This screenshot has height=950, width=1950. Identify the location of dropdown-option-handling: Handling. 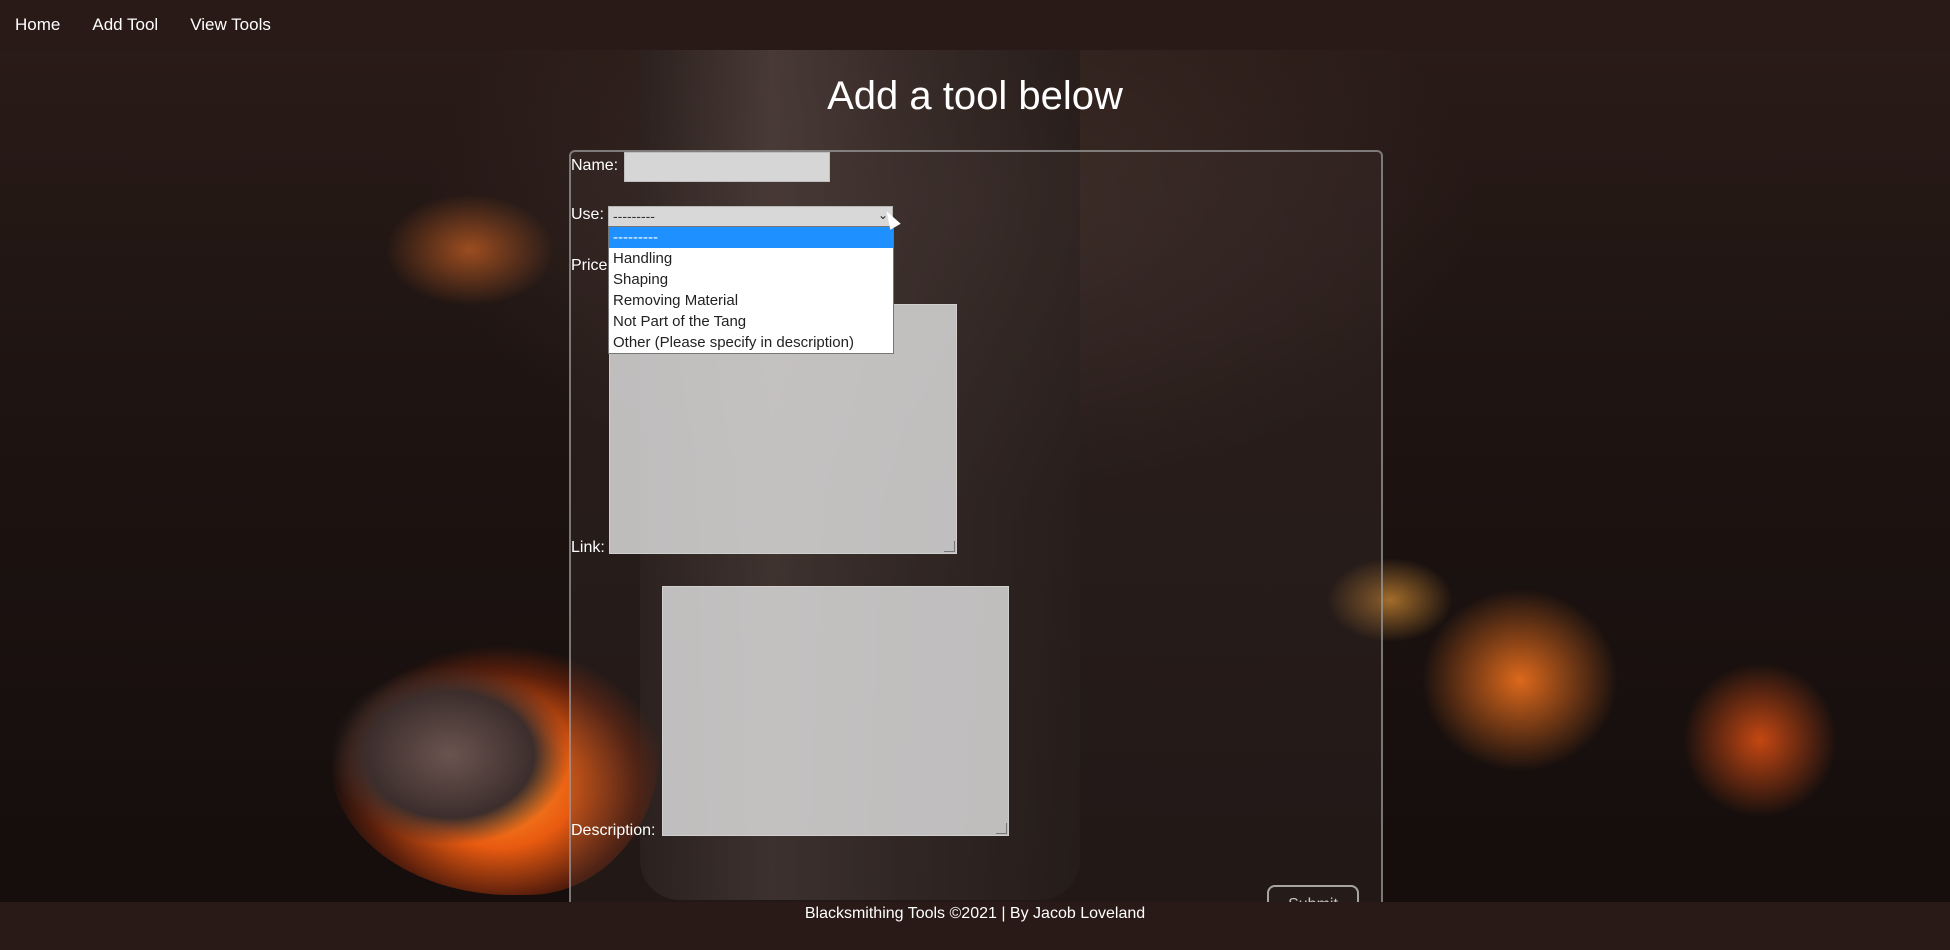
(751, 258).